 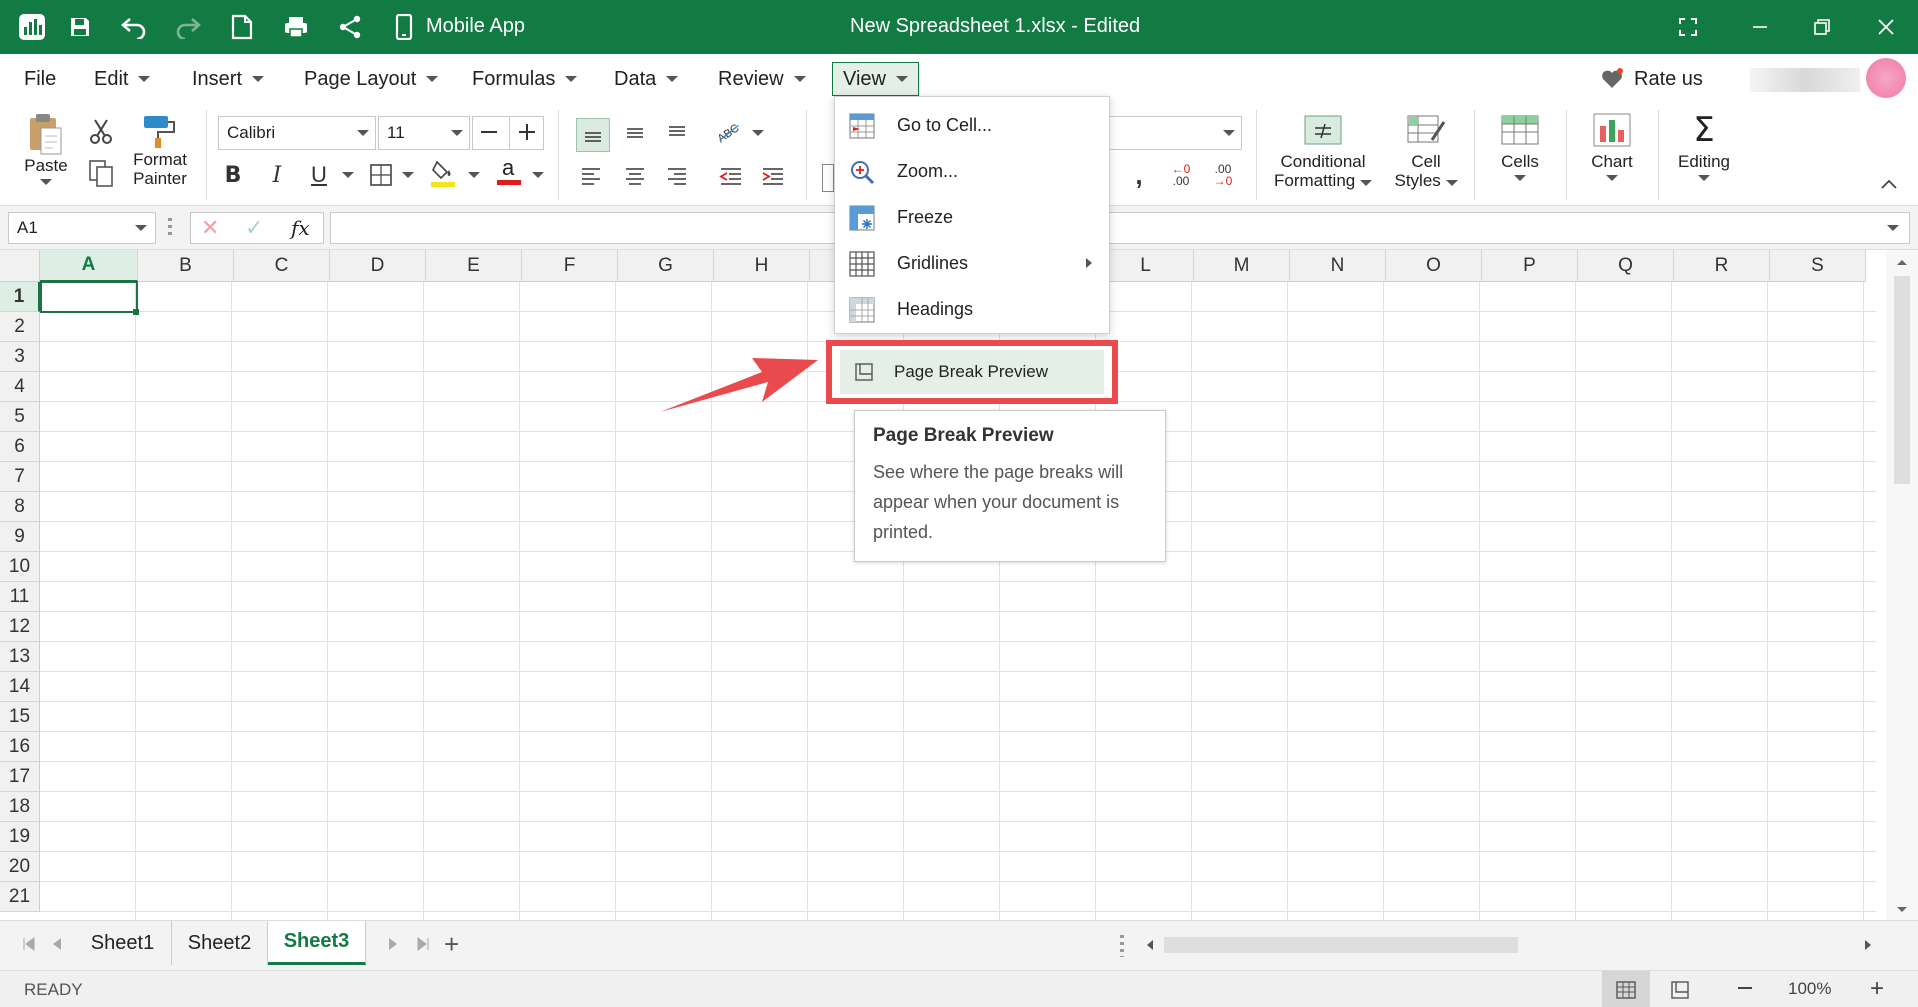 I want to click on menu-insert: Insert, so click(x=228, y=79).